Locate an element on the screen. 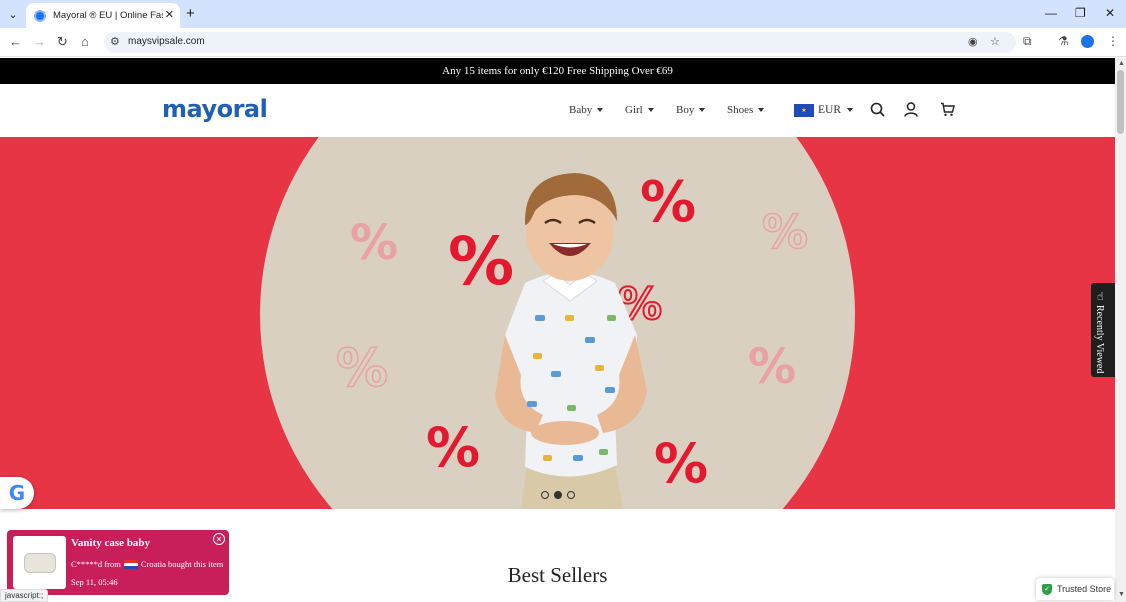 This screenshot has height=602, width=1126. scroll-down-icon: ▼ is located at coordinates (1121, 594).